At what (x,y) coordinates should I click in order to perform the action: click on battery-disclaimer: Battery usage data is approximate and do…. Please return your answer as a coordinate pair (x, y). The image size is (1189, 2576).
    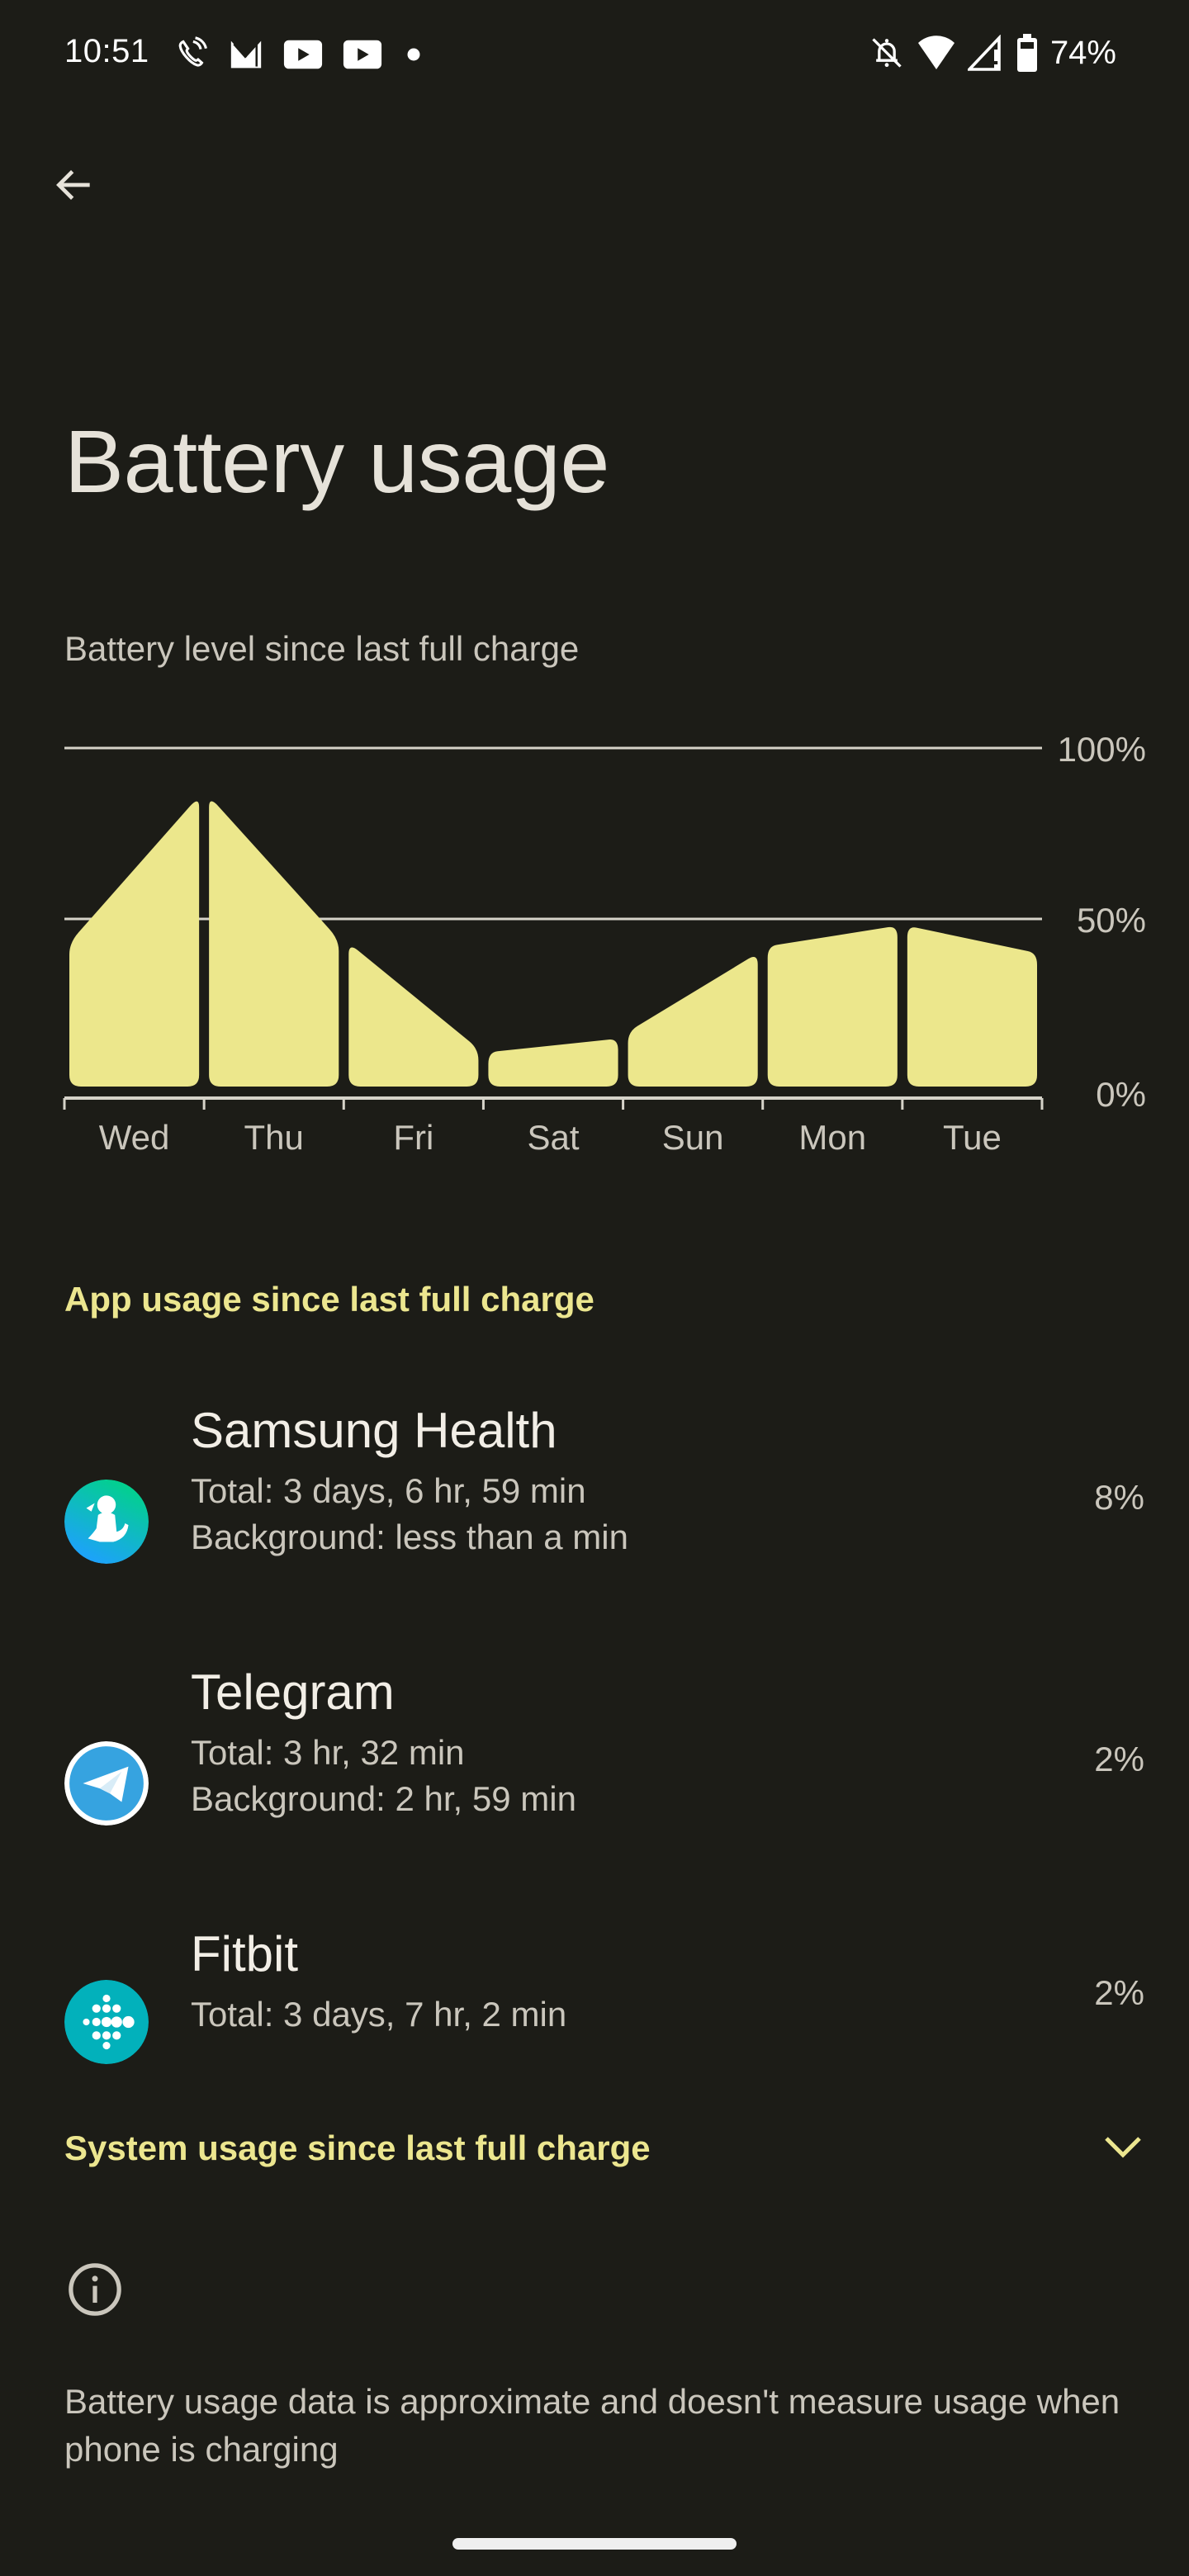
    Looking at the image, I should click on (592, 2425).